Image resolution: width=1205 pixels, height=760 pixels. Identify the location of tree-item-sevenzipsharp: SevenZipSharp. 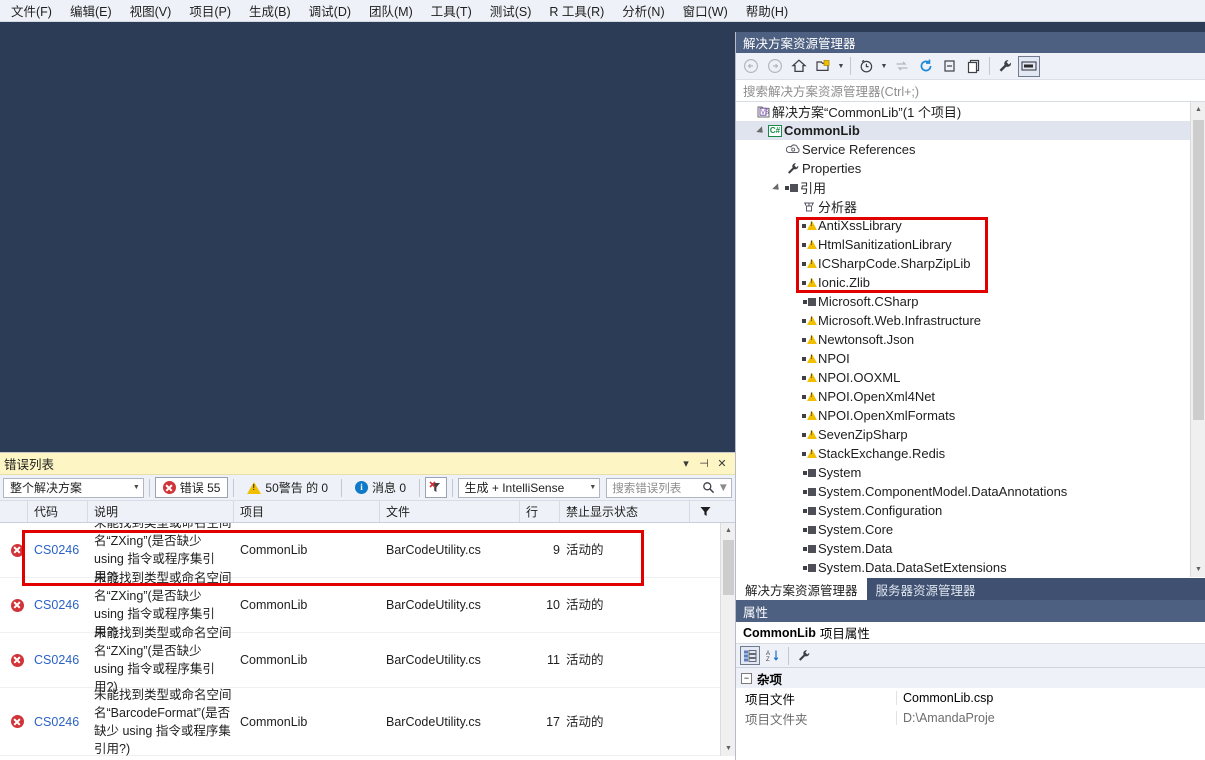
(970, 434).